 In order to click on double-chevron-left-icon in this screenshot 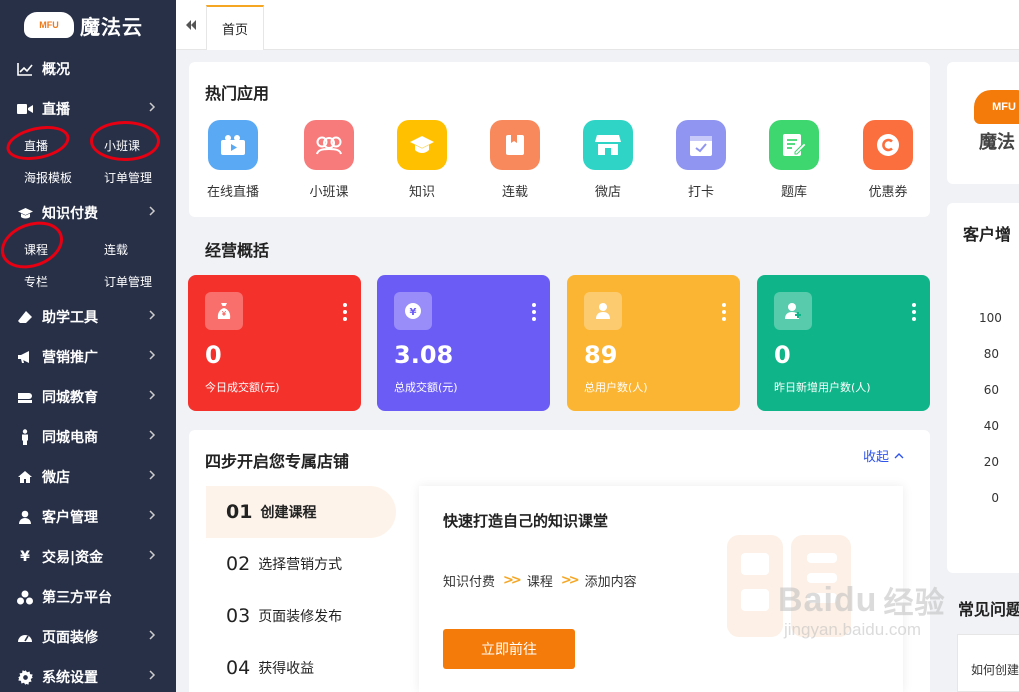, I will do `click(191, 25)`.